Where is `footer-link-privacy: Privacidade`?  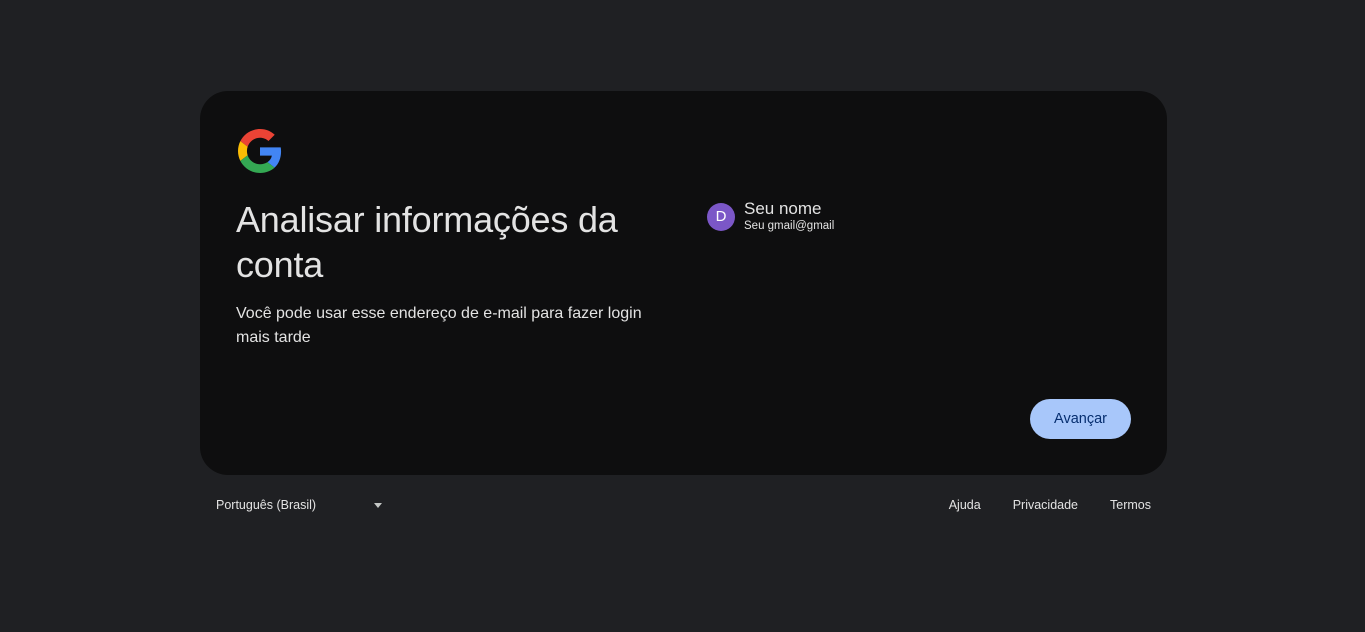 footer-link-privacy: Privacidade is located at coordinates (1045, 505).